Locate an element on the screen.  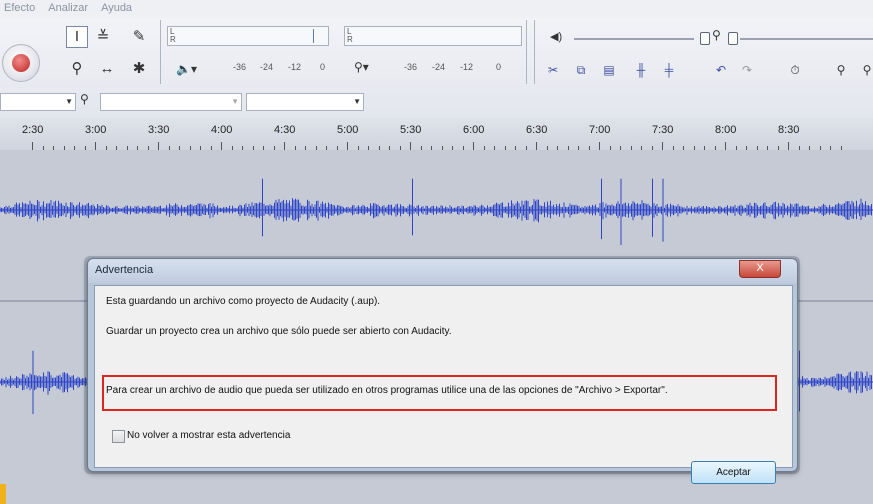
sync-lock-icon: ⏱ is located at coordinates (795, 70).